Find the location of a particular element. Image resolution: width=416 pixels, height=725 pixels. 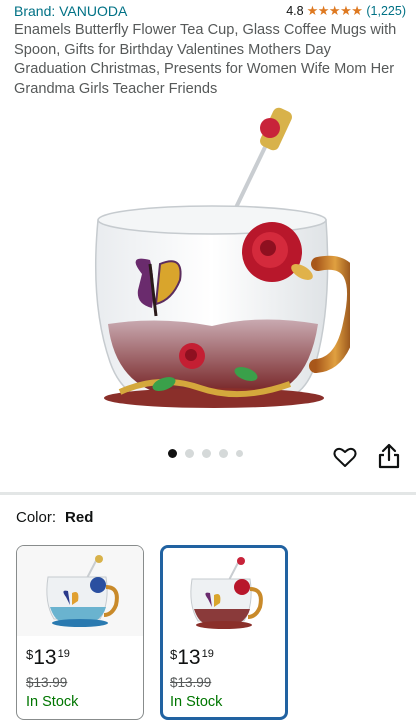

heart-icon is located at coordinates (345, 457).